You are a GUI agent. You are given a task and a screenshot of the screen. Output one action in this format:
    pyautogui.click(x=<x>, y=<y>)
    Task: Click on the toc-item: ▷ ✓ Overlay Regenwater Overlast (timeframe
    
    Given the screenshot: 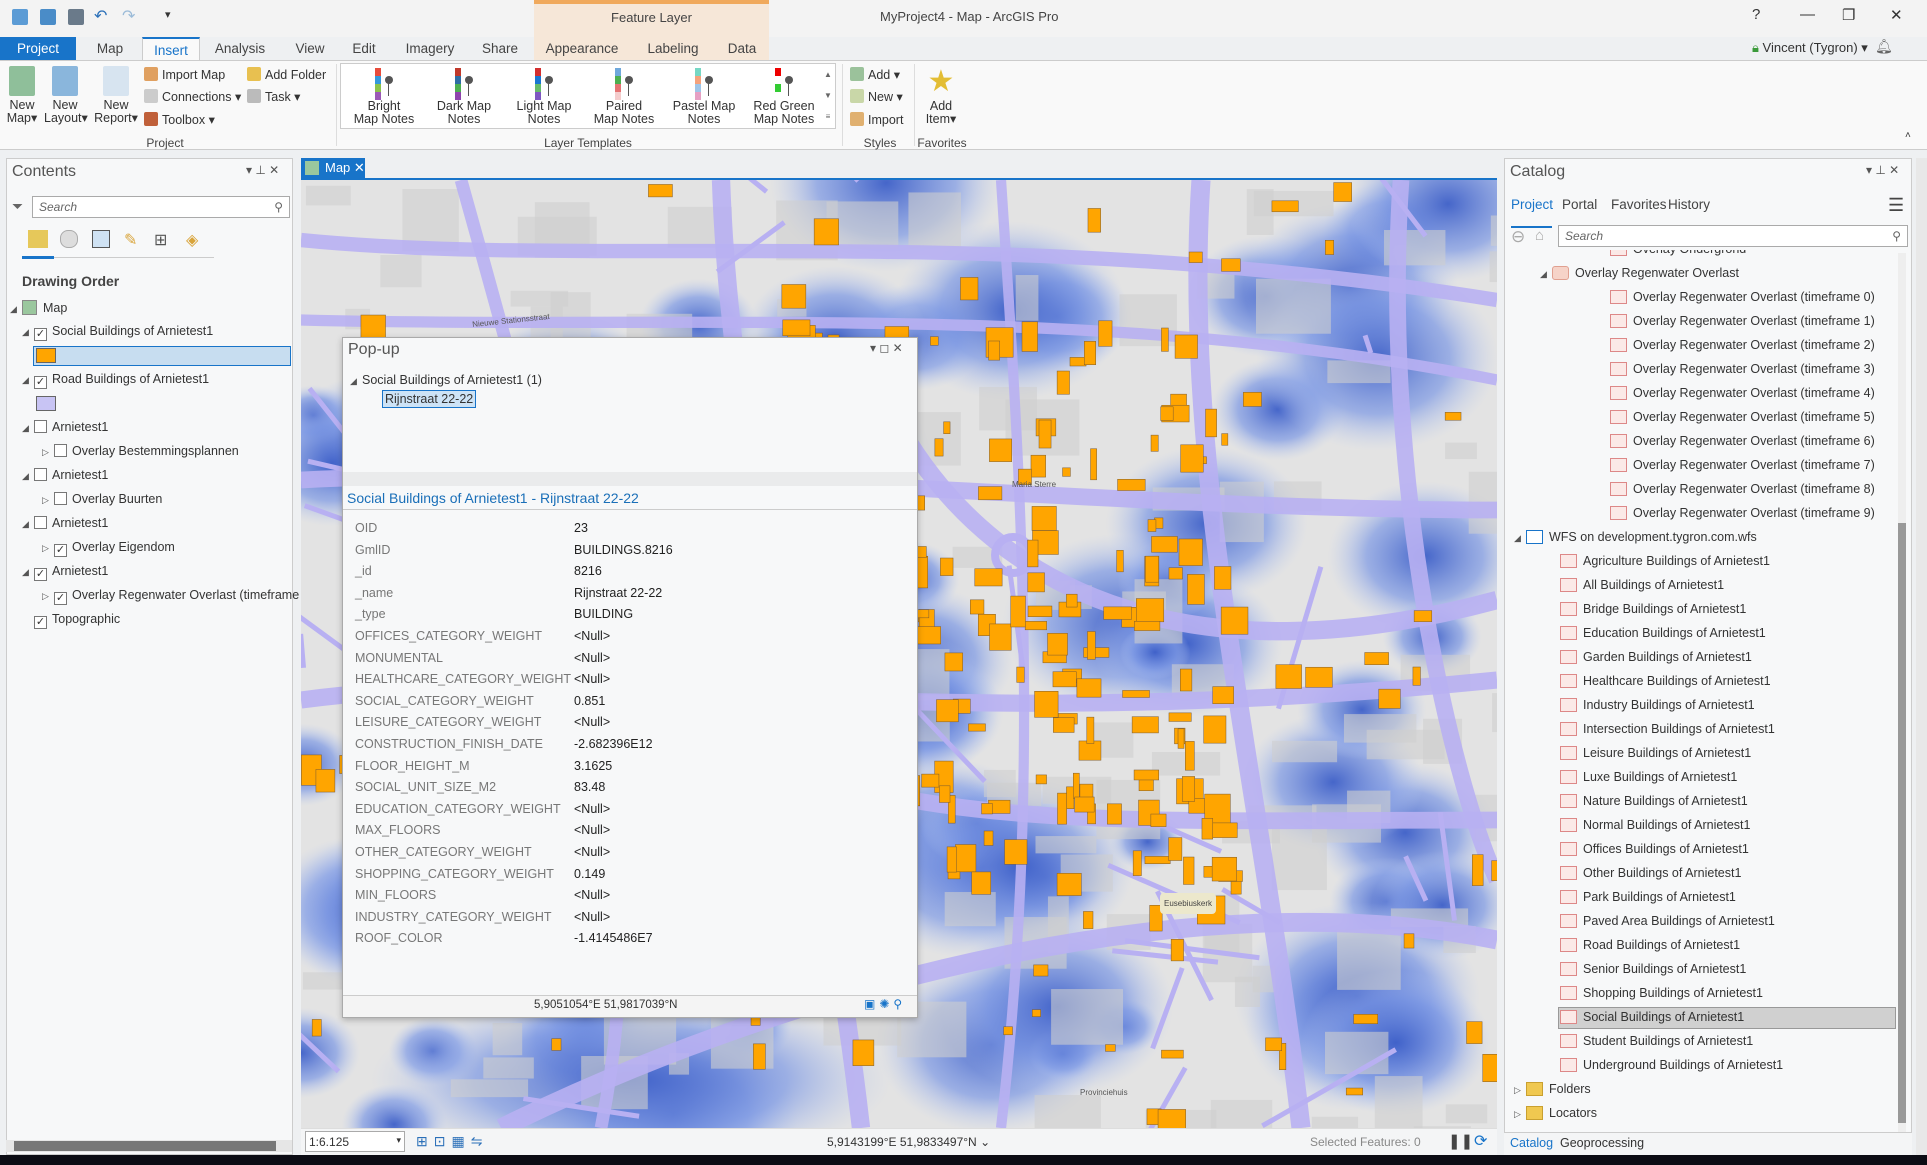 What is the action you would take?
    pyautogui.click(x=170, y=596)
    